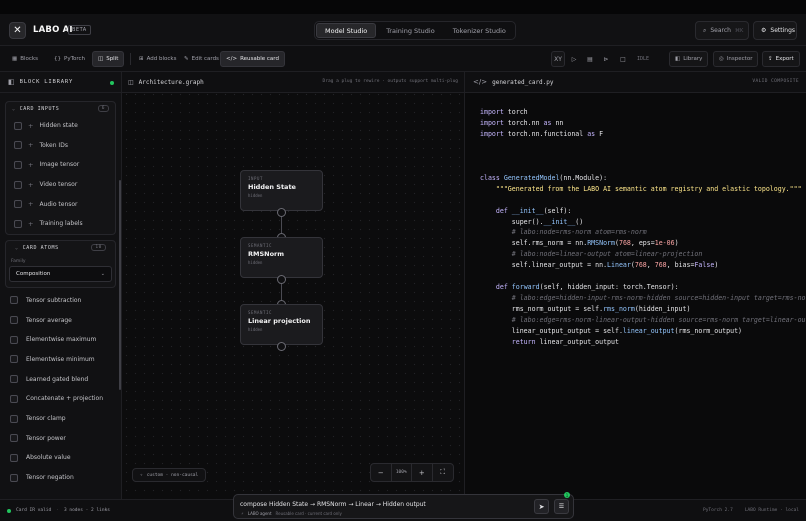  What do you see at coordinates (60, 146) in the screenshot?
I see `list-item: + Token IDs` at bounding box center [60, 146].